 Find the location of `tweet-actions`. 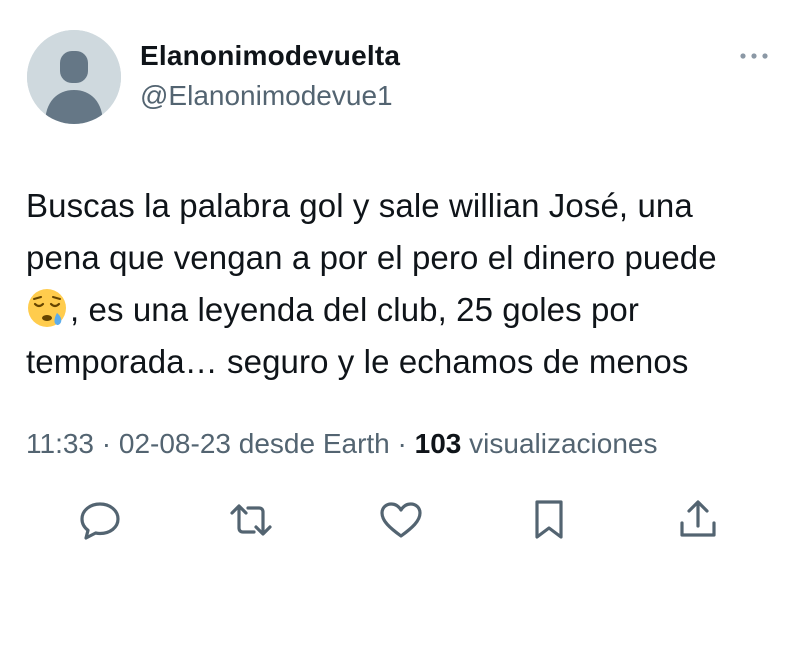

tweet-actions is located at coordinates (400, 520).